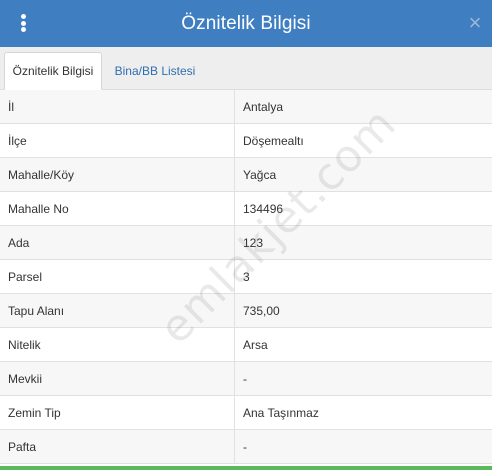 Image resolution: width=492 pixels, height=470 pixels. I want to click on table-row: Nitelik Arsa, so click(246, 345).